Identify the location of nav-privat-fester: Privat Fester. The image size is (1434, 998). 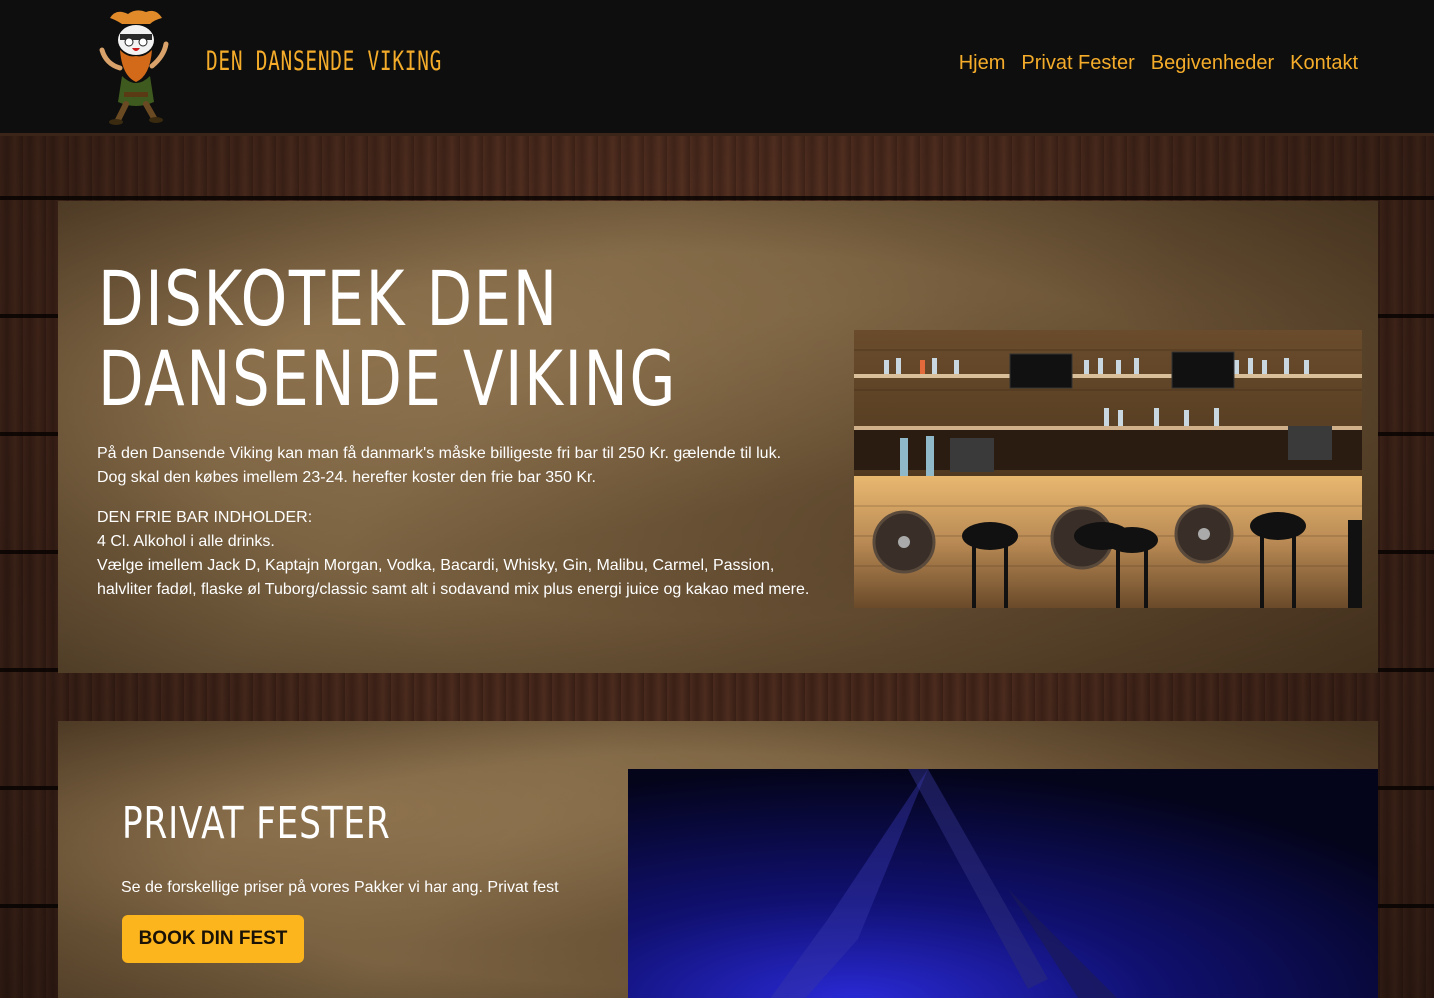
(1077, 63).